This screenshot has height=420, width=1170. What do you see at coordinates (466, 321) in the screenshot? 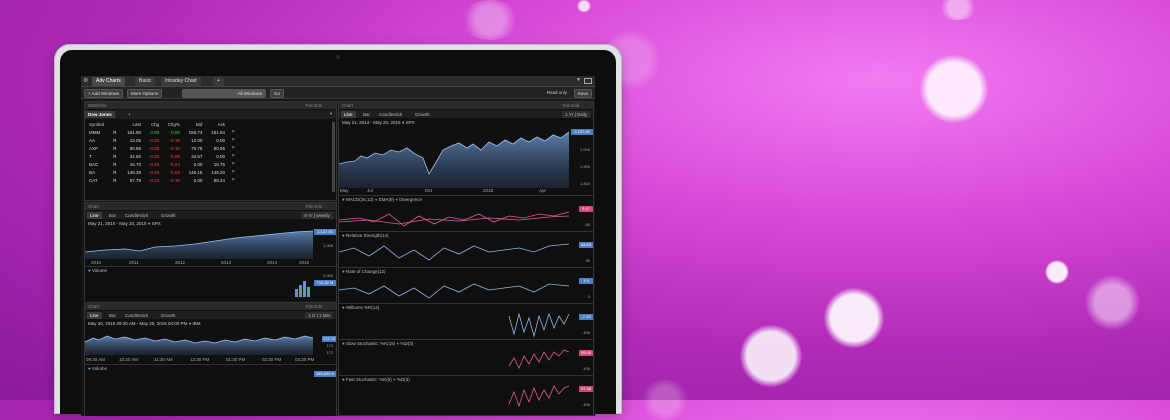
I see `indicator-pane: ● Williams %R(14) -7.20 -100` at bounding box center [466, 321].